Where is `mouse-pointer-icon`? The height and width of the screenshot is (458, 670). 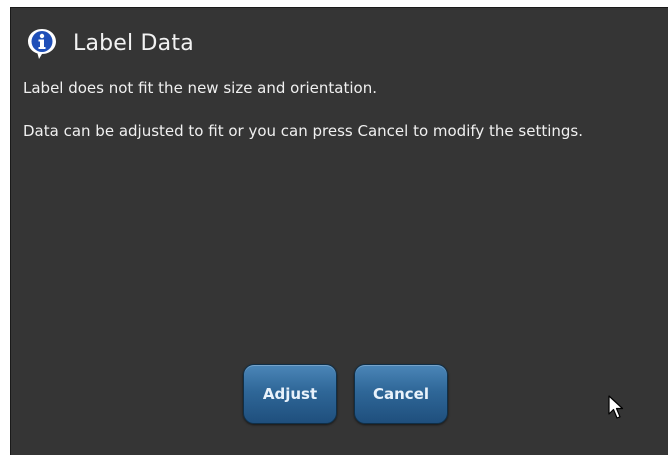
mouse-pointer-icon is located at coordinates (616, 408).